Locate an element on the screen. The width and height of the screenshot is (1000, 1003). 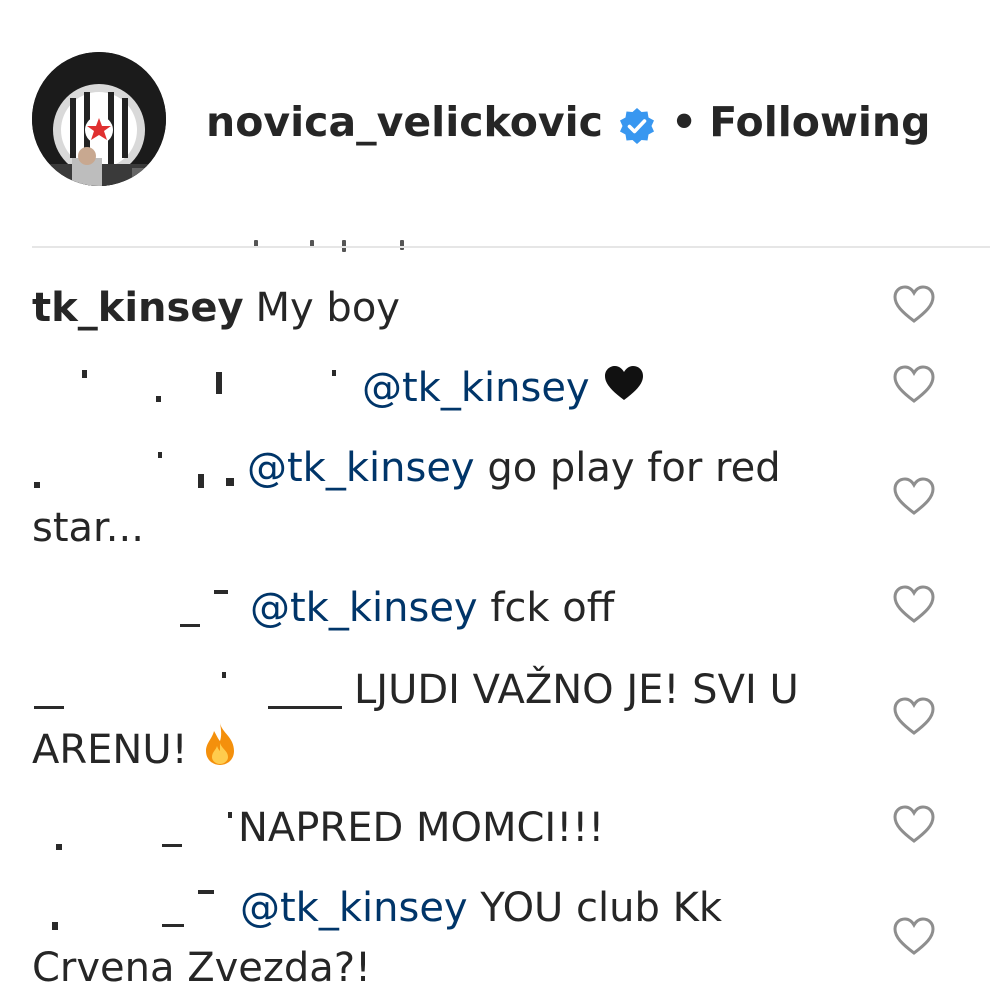
comment-text: LJUDI VAŽNO JE! SVI U is located at coordinates (576, 690).